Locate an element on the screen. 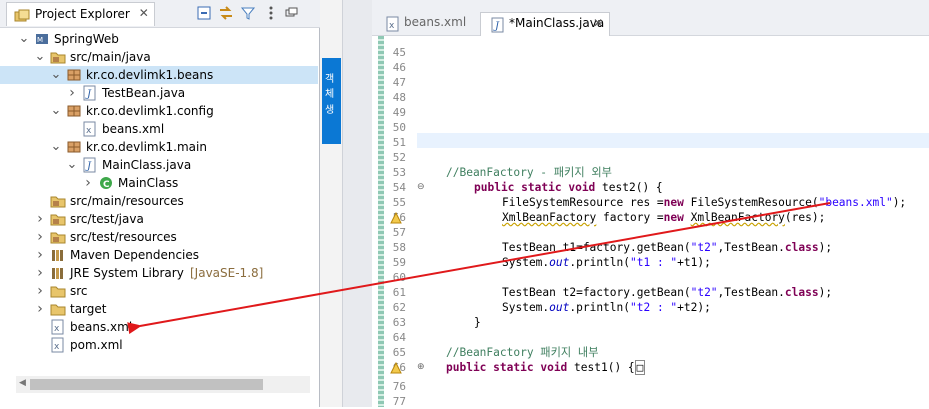 This screenshot has height=409, width=929. tree-item: › J TestBean.java is located at coordinates (159, 93).